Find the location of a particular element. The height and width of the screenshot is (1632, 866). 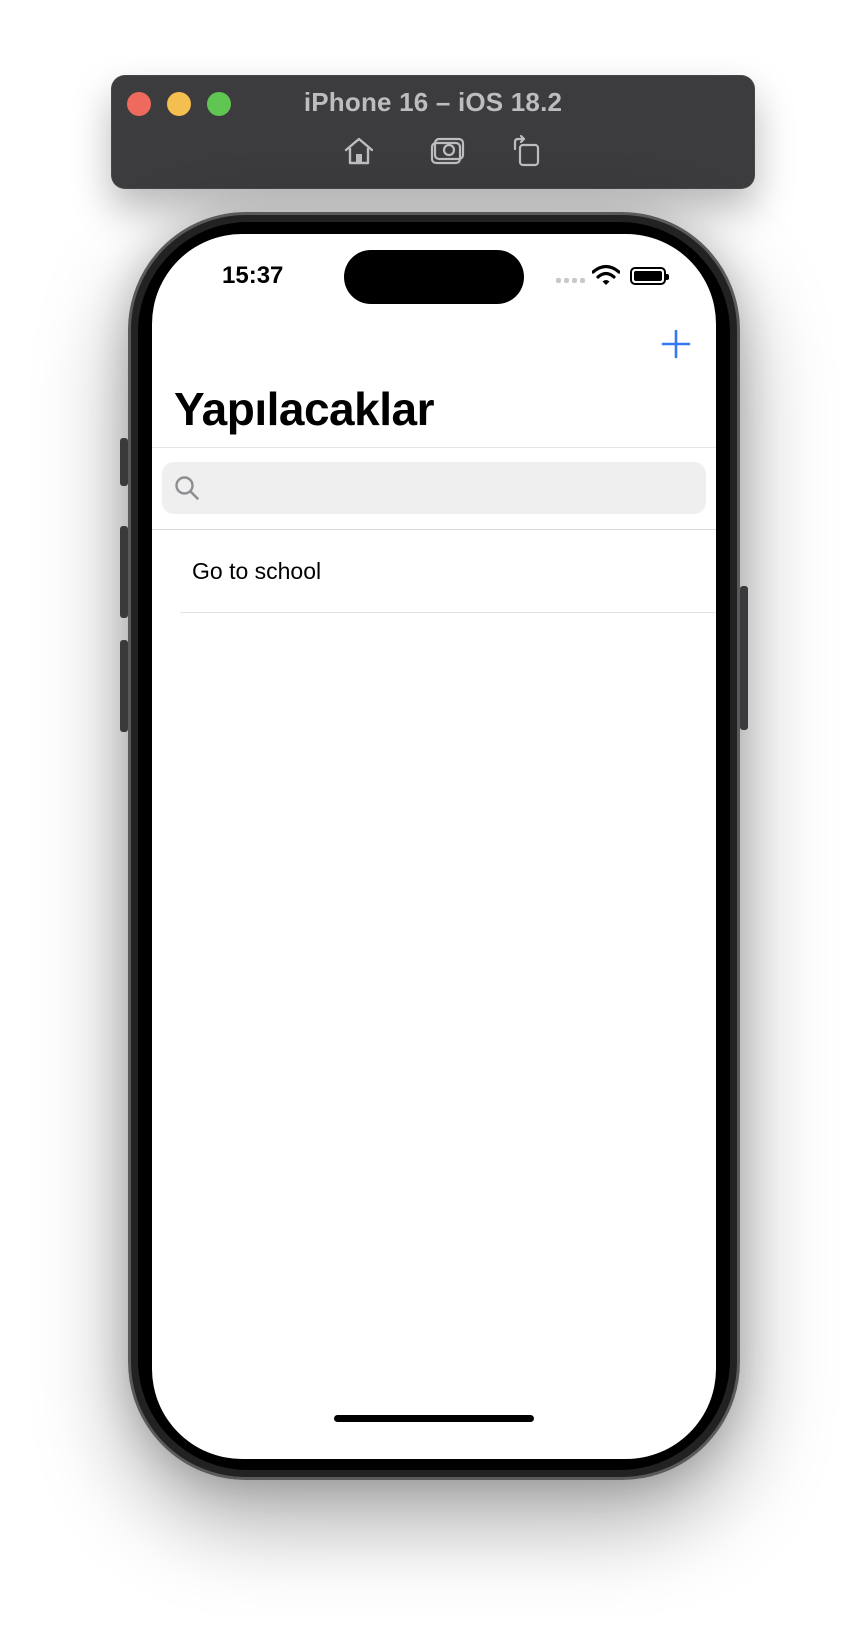

simulator-title-bar: iPhone 16 – iOS 18.2 is located at coordinates (433, 132).